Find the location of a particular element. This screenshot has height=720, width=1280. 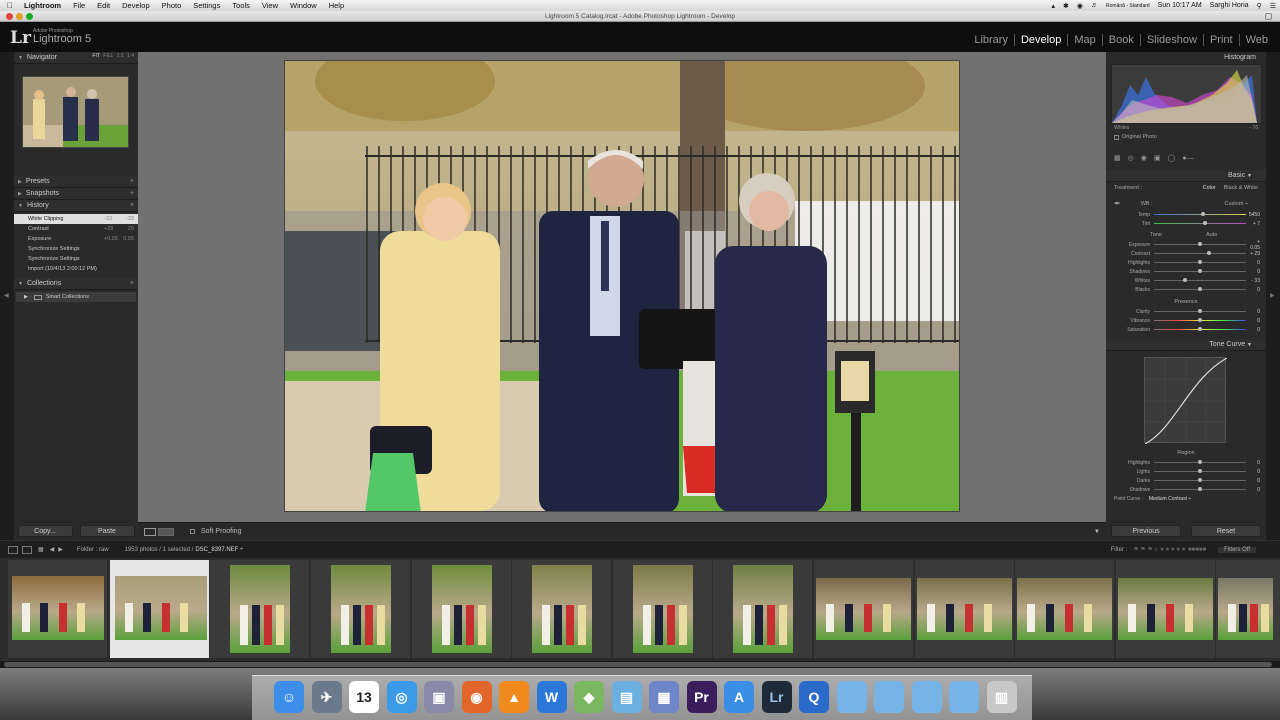

paste-button: Paste is located at coordinates (107, 531).